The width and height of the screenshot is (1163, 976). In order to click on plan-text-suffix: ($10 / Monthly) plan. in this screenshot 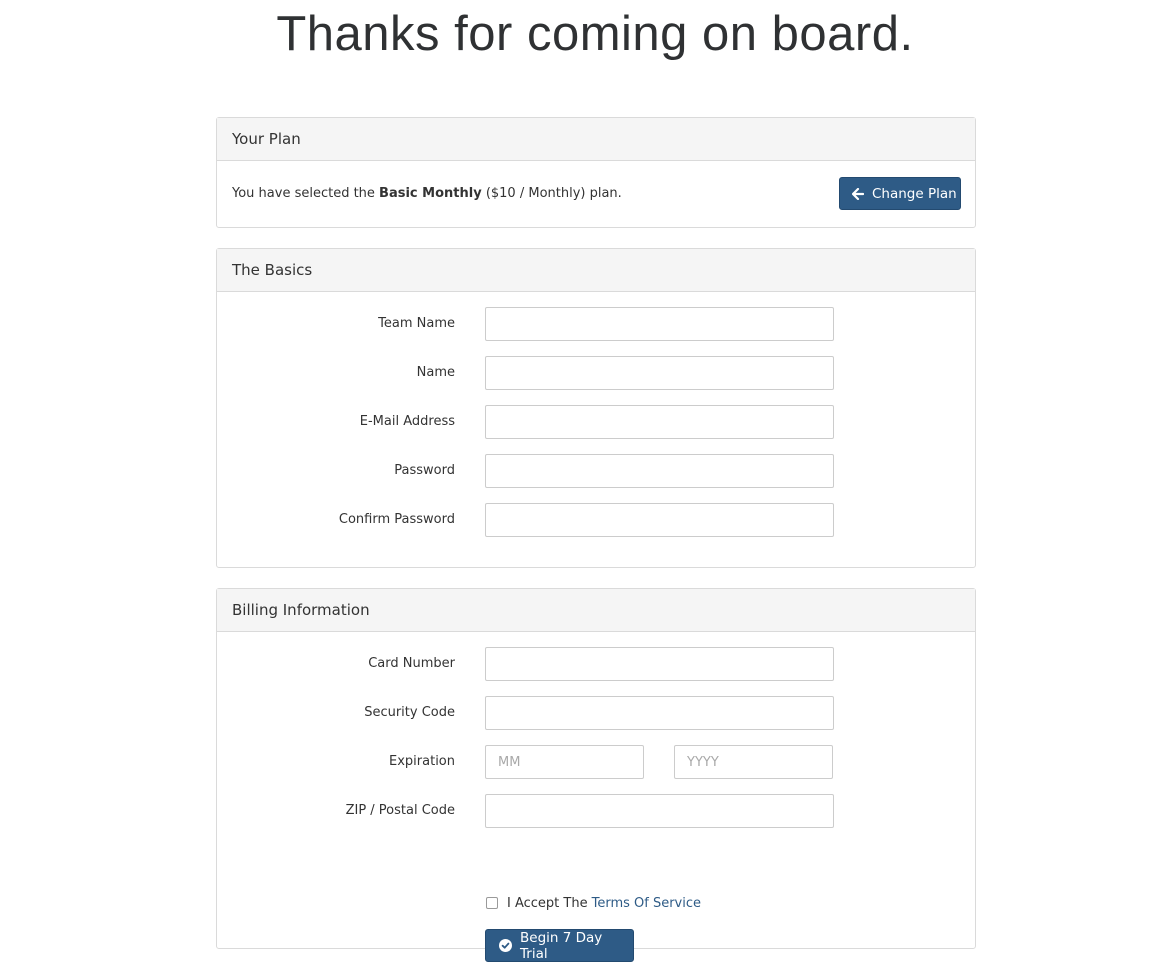, I will do `click(551, 193)`.